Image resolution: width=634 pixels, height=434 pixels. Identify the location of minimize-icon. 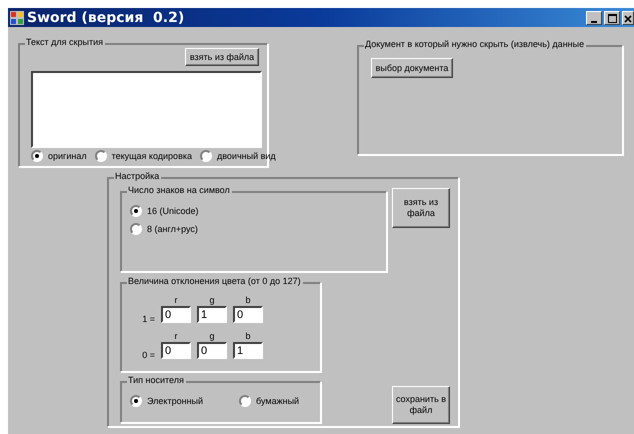
(594, 21).